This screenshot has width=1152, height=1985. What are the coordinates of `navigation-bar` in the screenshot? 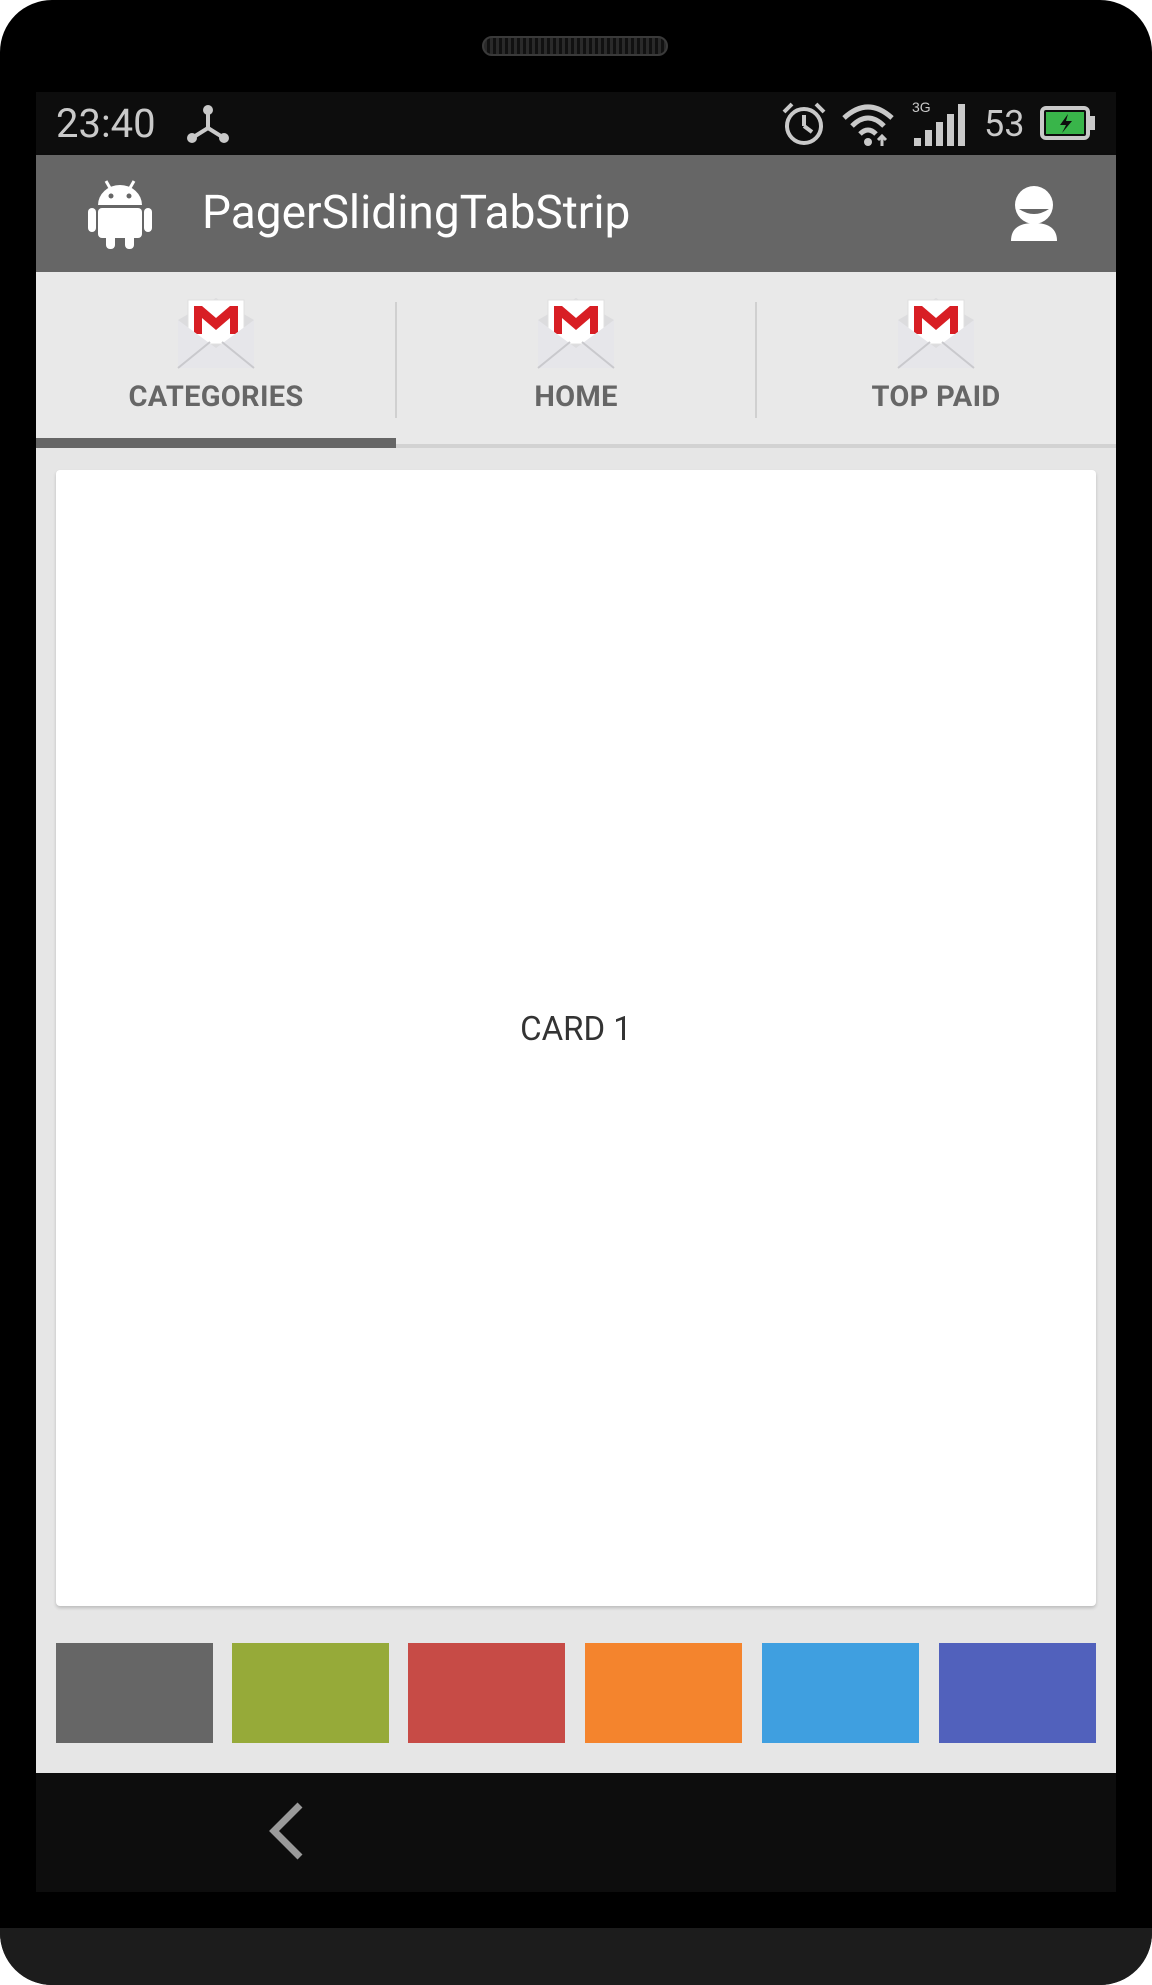 It's located at (576, 1832).